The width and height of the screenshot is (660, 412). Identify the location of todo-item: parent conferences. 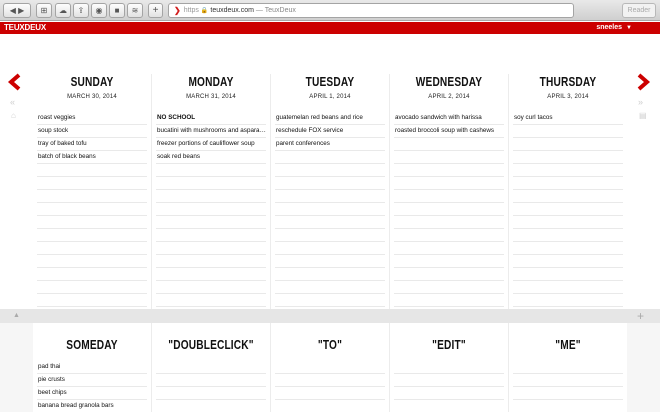
(330, 144).